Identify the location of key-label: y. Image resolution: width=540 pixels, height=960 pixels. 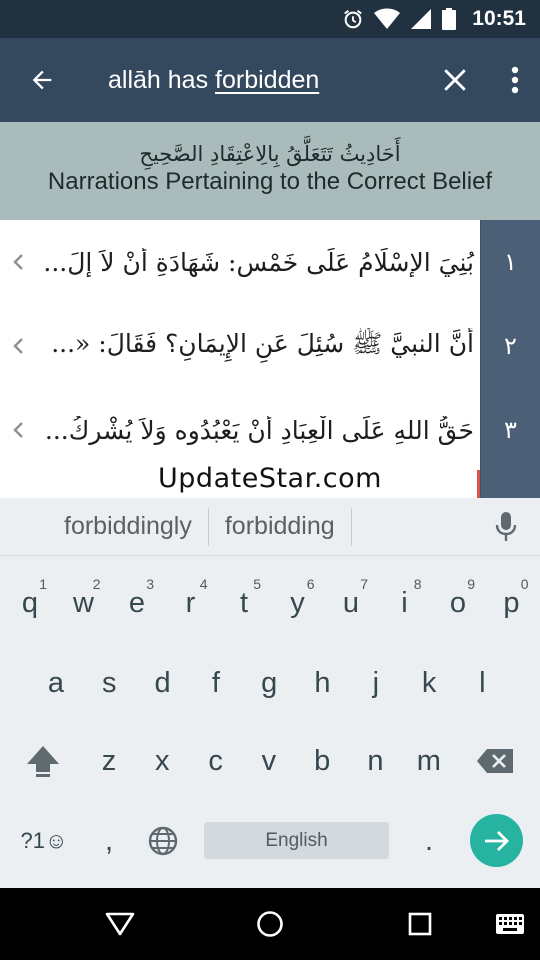
(297, 602).